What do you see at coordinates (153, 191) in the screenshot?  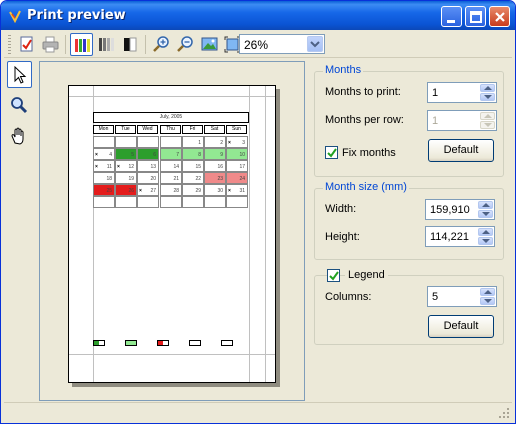 I see `calendar-day-number: 27` at bounding box center [153, 191].